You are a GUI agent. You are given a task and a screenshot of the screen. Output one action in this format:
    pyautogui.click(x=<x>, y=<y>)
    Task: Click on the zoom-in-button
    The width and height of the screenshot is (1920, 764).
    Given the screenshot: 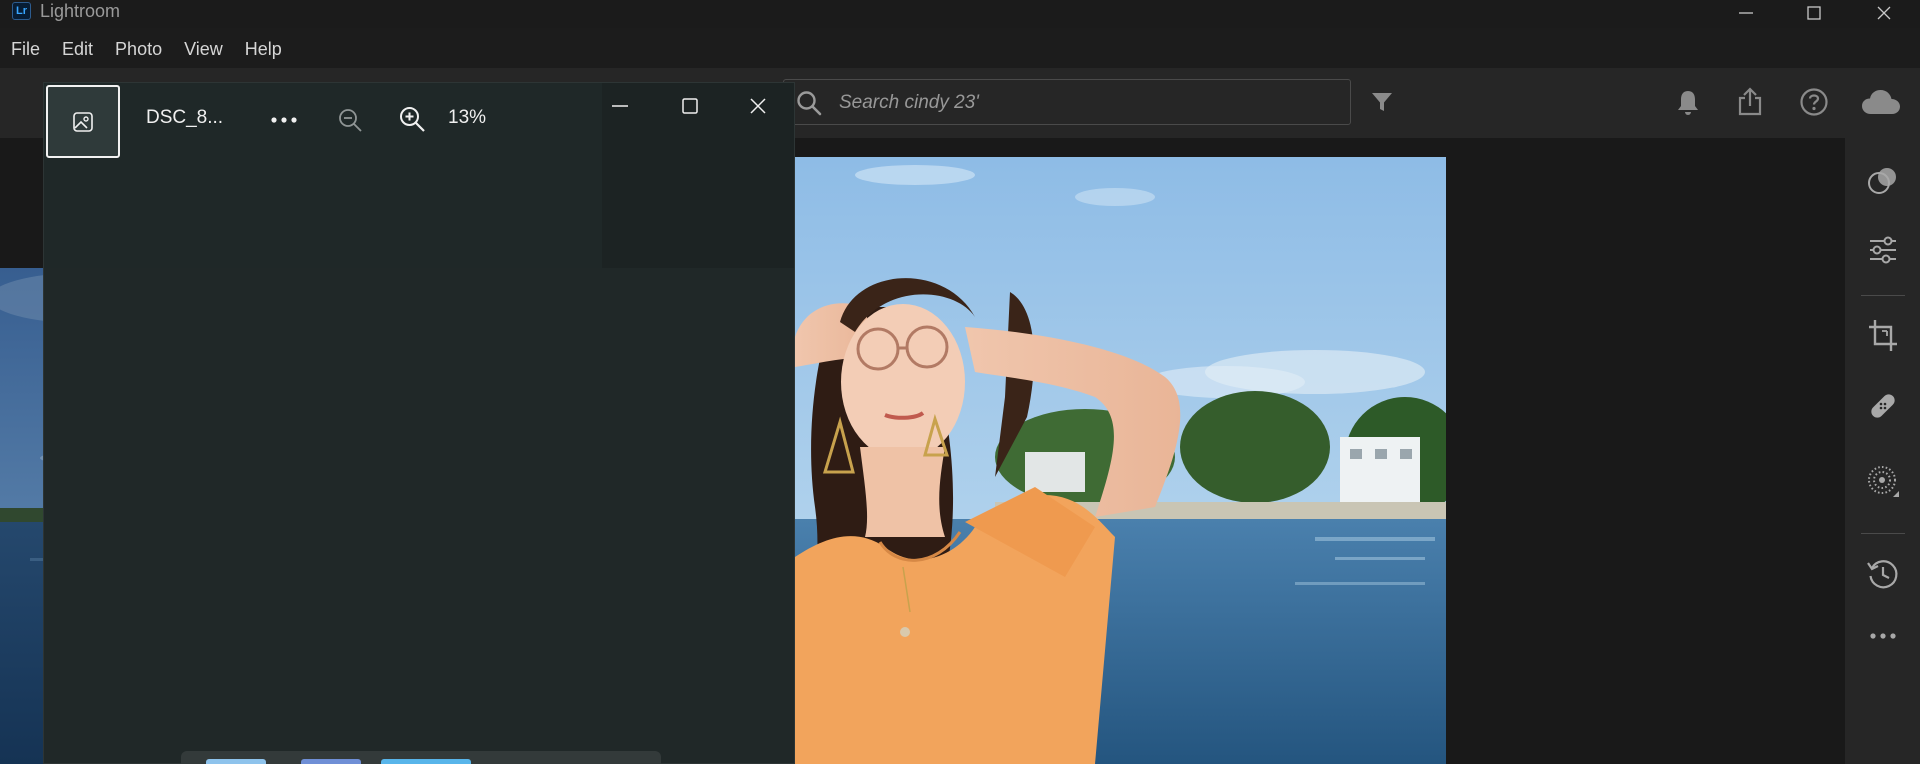 What is the action you would take?
    pyautogui.click(x=412, y=119)
    